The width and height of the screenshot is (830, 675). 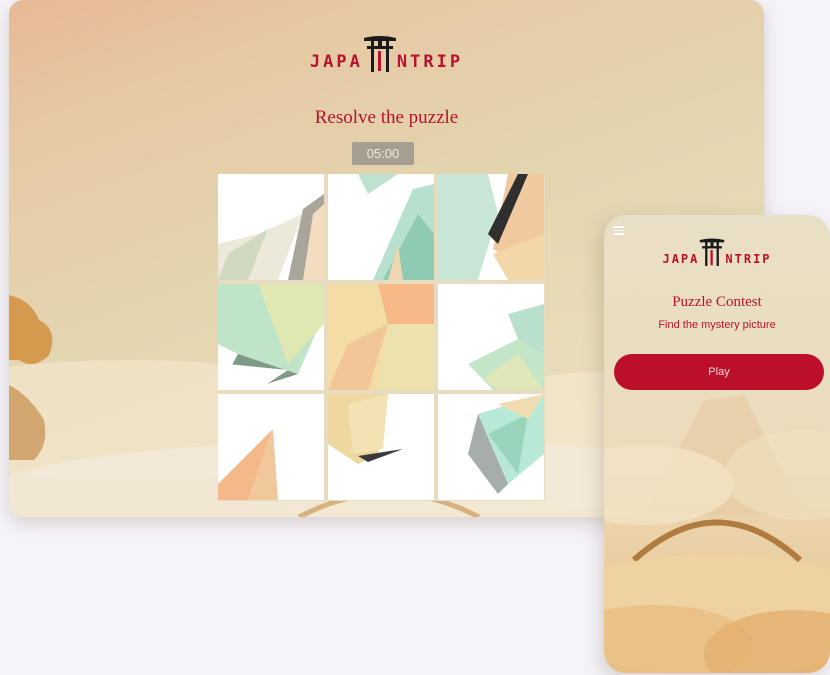 I want to click on brand-logo: JAPA NTRIP, so click(x=386, y=52).